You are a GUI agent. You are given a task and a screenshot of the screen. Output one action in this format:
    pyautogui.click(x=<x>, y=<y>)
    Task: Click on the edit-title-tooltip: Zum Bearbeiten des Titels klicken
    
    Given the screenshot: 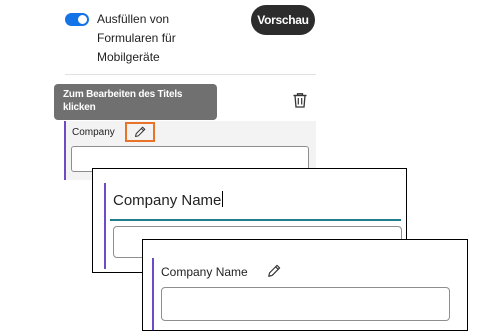 What is the action you would take?
    pyautogui.click(x=135, y=102)
    